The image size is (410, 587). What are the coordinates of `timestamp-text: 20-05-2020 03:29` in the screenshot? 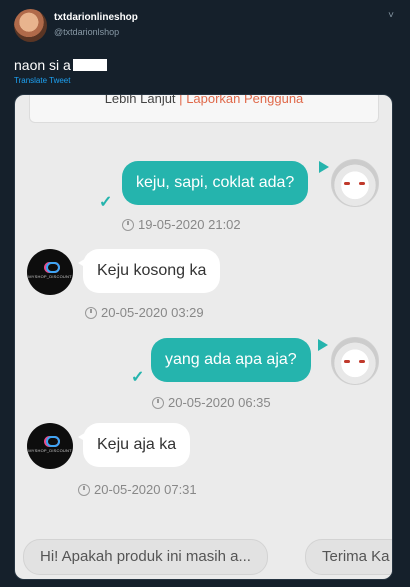 It's located at (152, 312).